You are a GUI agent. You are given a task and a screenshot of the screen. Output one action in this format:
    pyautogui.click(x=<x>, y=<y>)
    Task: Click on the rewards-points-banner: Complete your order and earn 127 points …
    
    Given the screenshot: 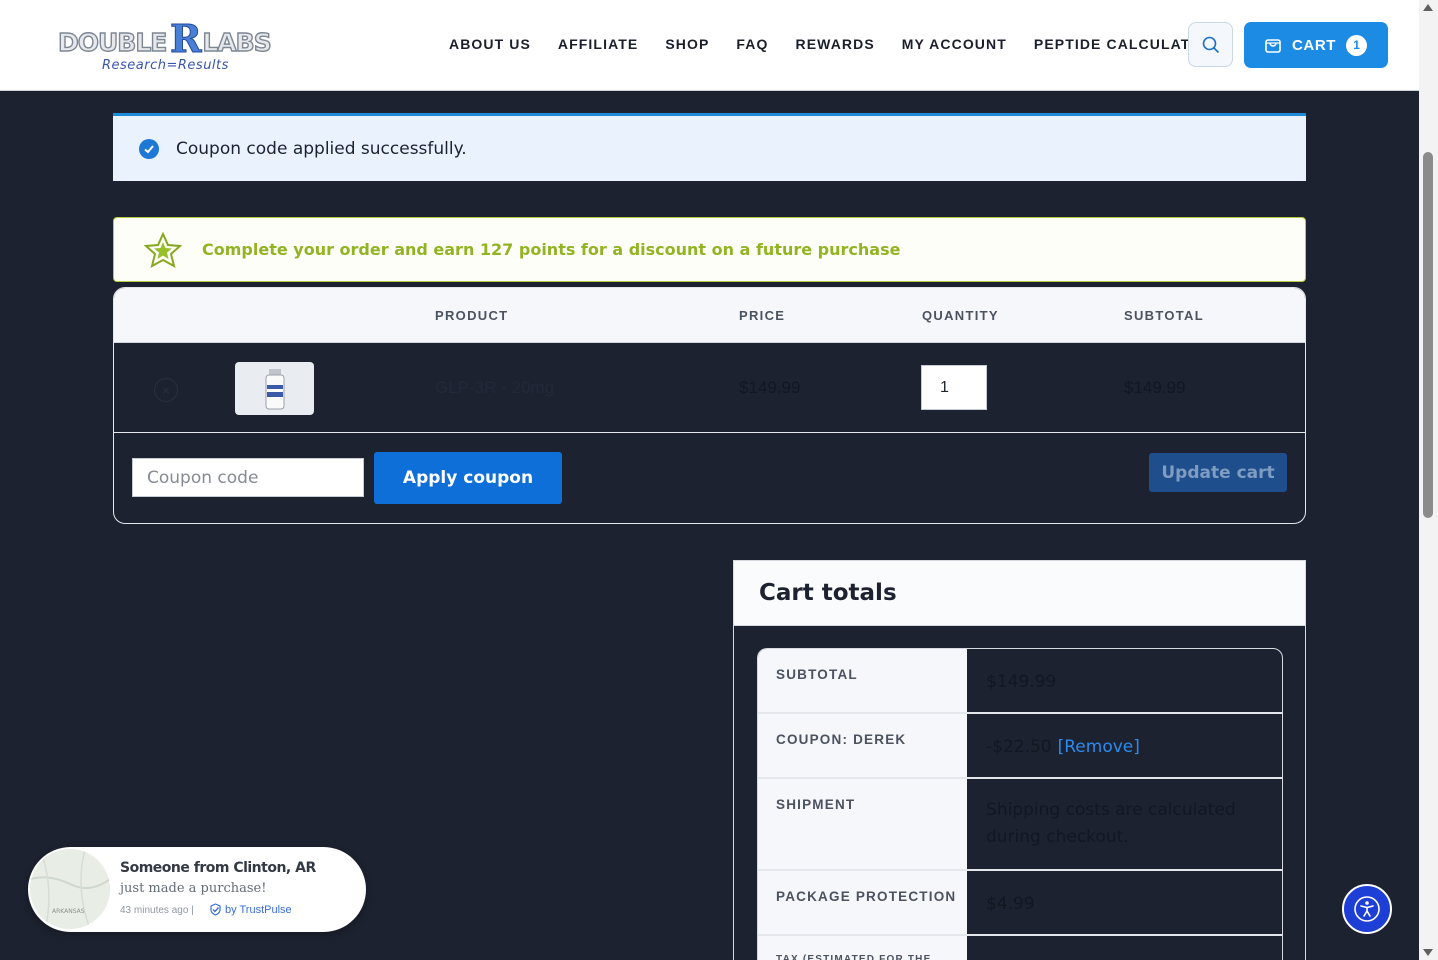 What is the action you would take?
    pyautogui.click(x=709, y=249)
    